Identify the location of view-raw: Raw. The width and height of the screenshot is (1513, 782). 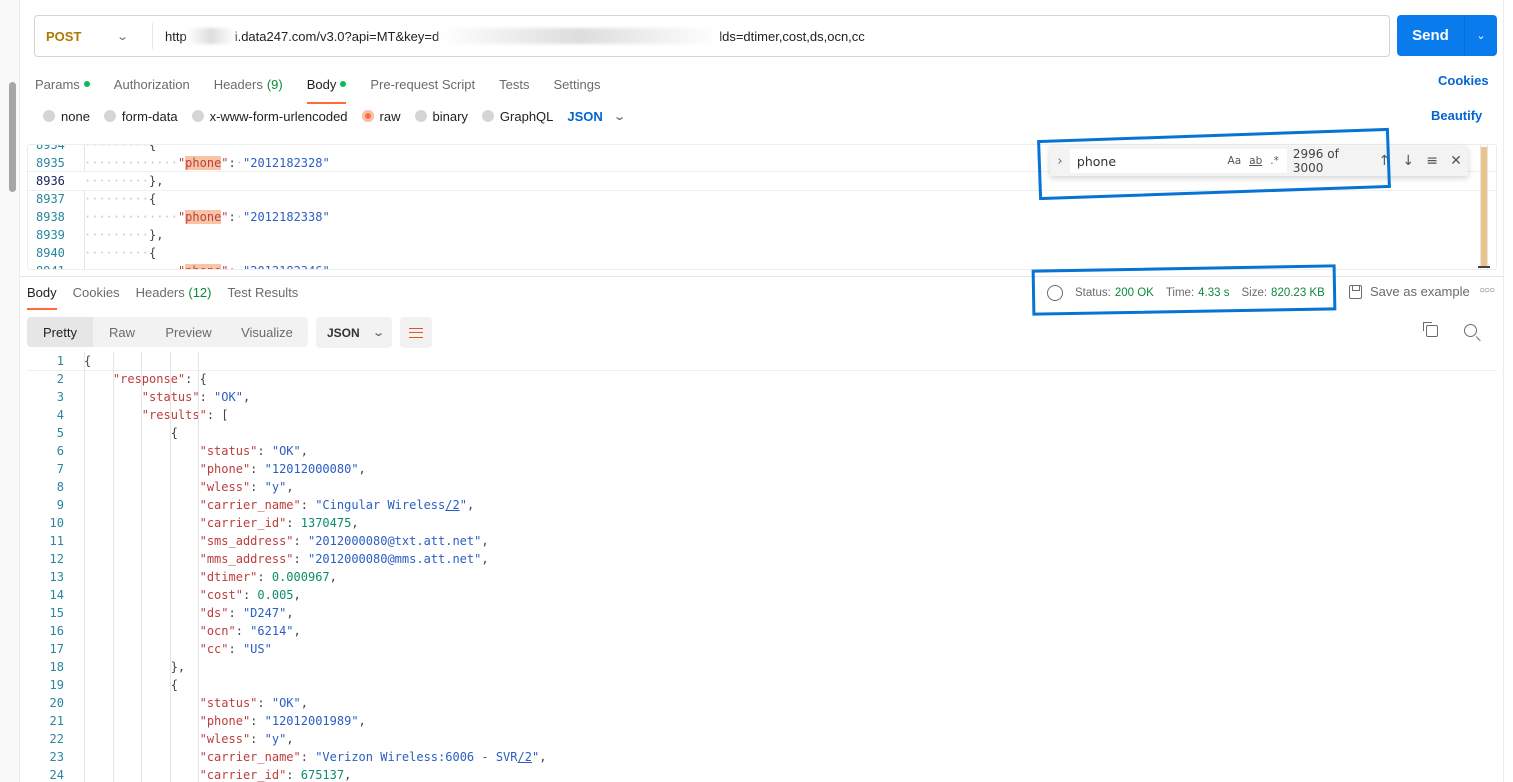
(122, 332).